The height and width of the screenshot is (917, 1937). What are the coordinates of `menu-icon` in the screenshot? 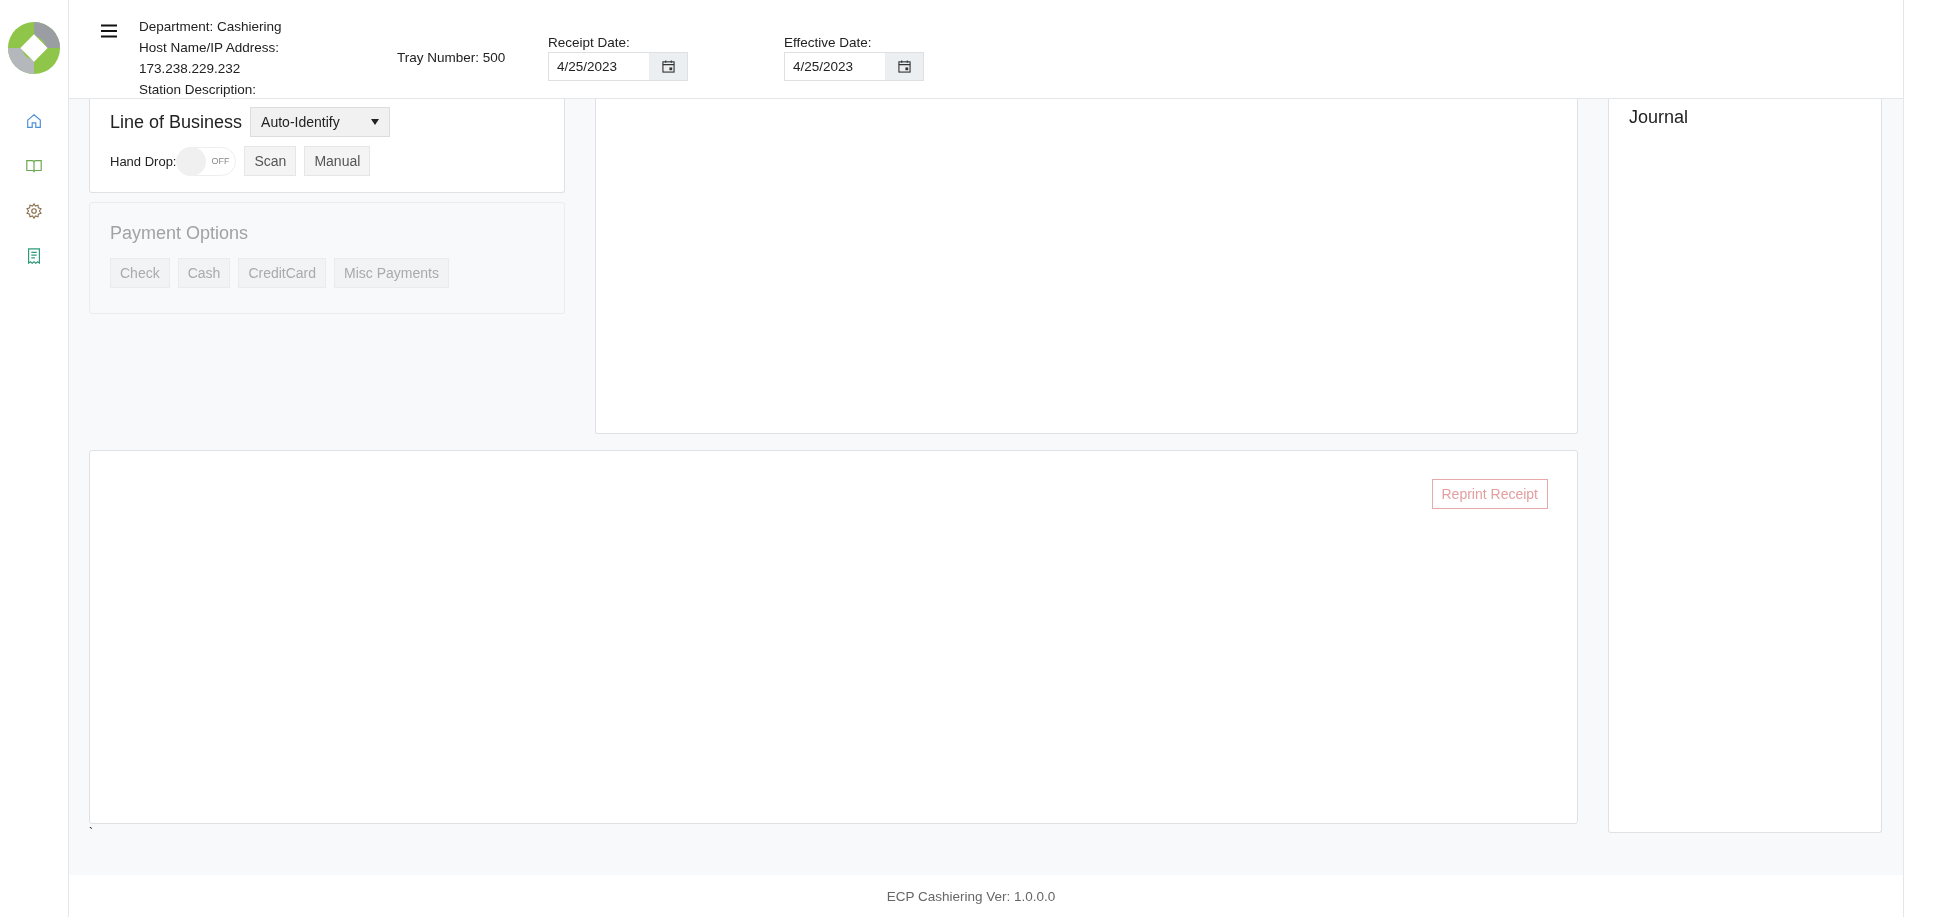 It's located at (109, 31).